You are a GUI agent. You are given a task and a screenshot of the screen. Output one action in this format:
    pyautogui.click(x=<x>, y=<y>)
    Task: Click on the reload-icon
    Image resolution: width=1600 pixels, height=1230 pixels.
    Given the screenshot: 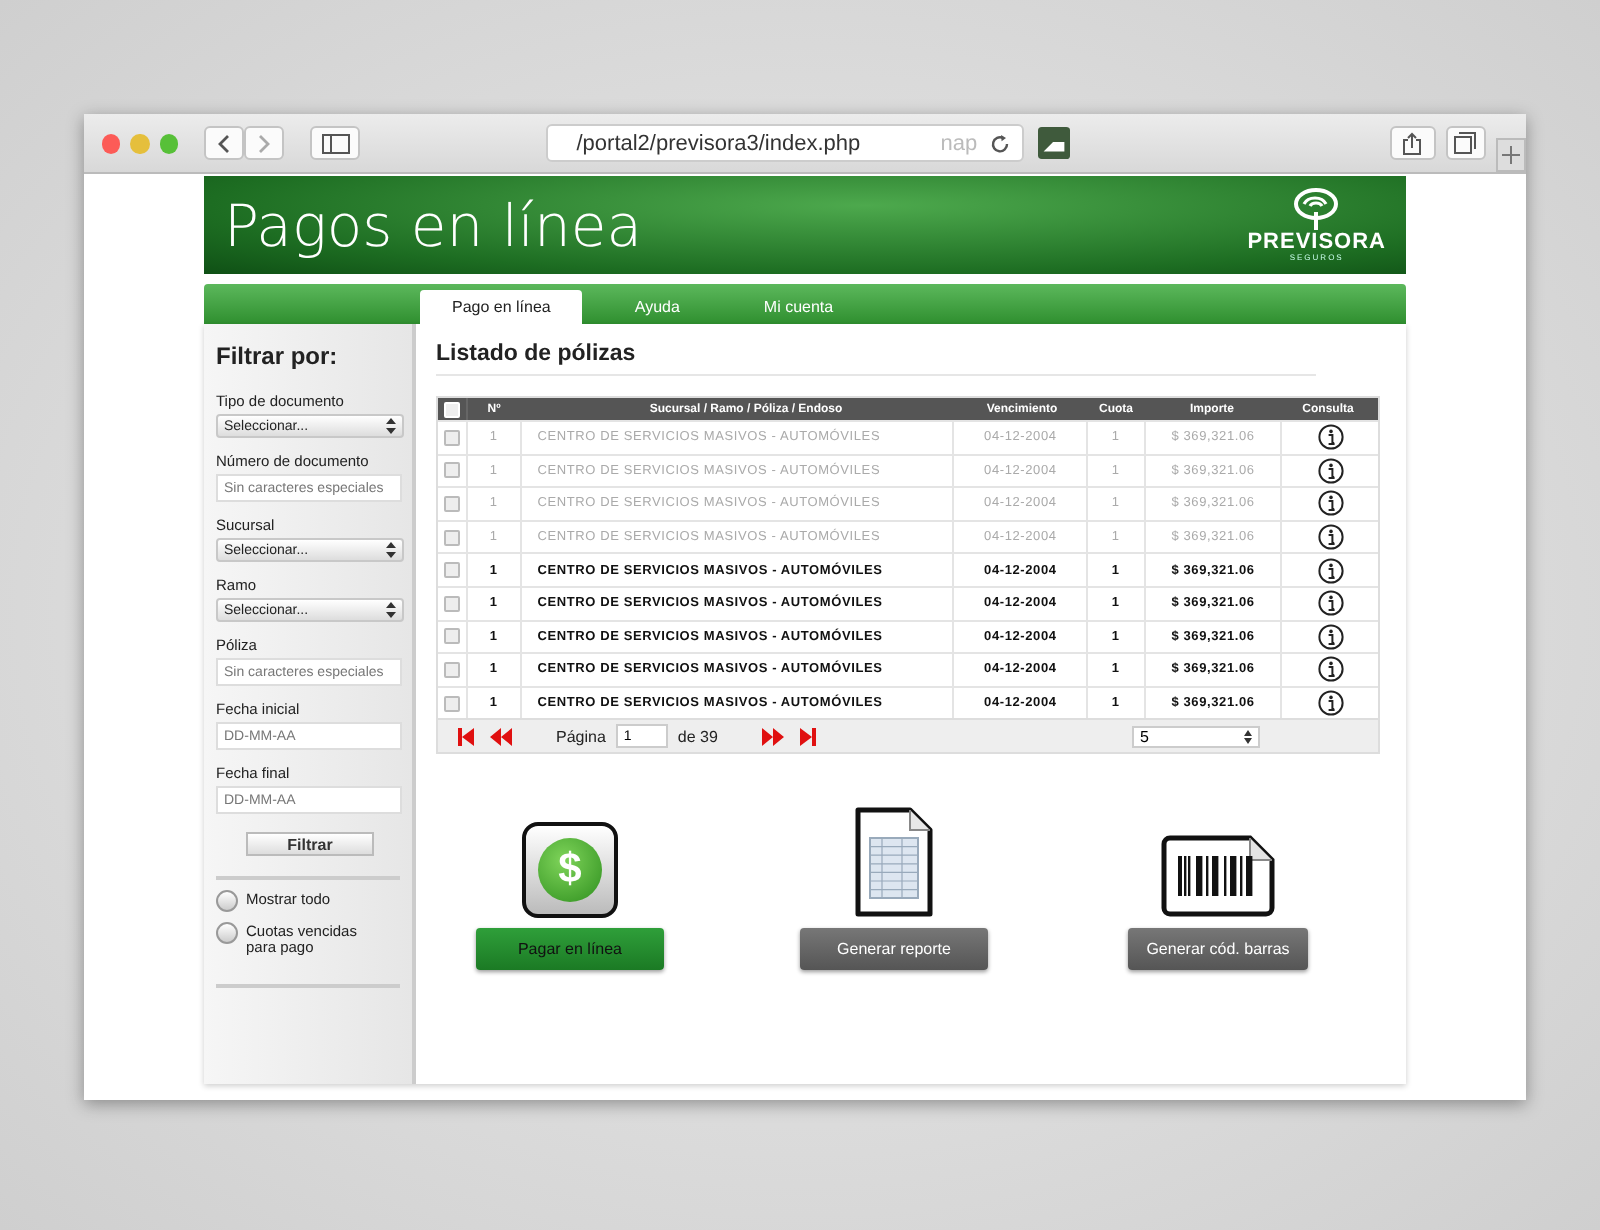 What is the action you would take?
    pyautogui.click(x=999, y=143)
    